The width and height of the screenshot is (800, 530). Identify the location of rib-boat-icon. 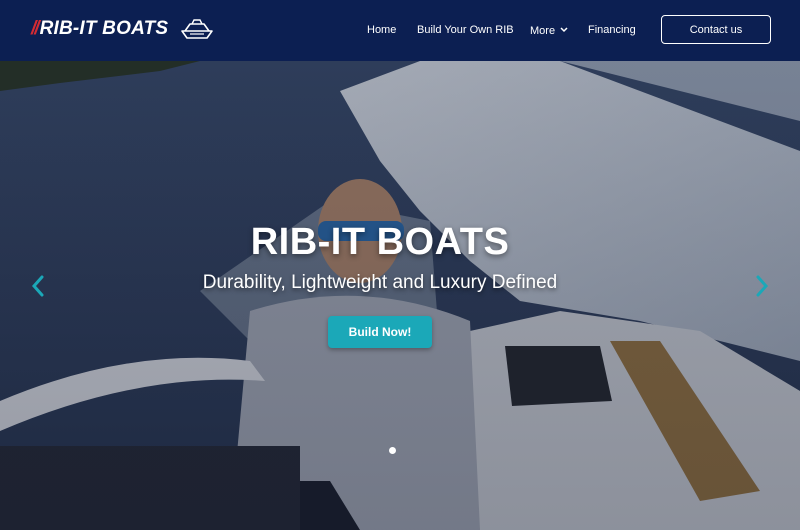
(197, 29).